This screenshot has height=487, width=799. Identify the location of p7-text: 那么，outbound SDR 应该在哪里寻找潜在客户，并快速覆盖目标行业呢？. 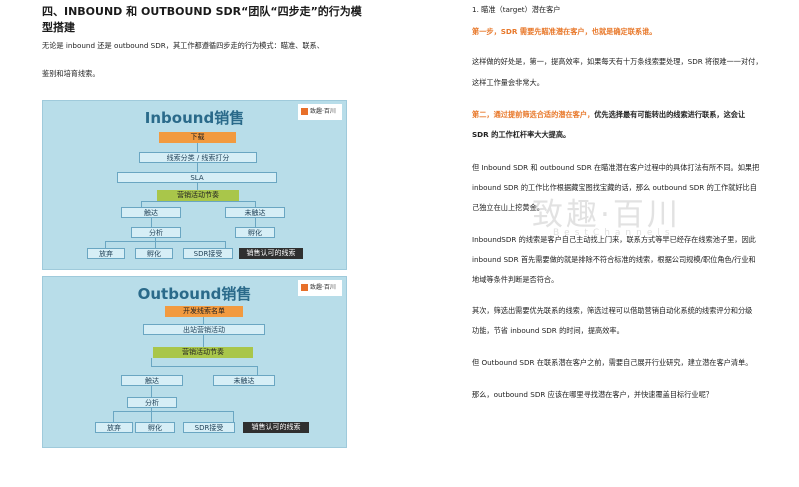
(592, 394).